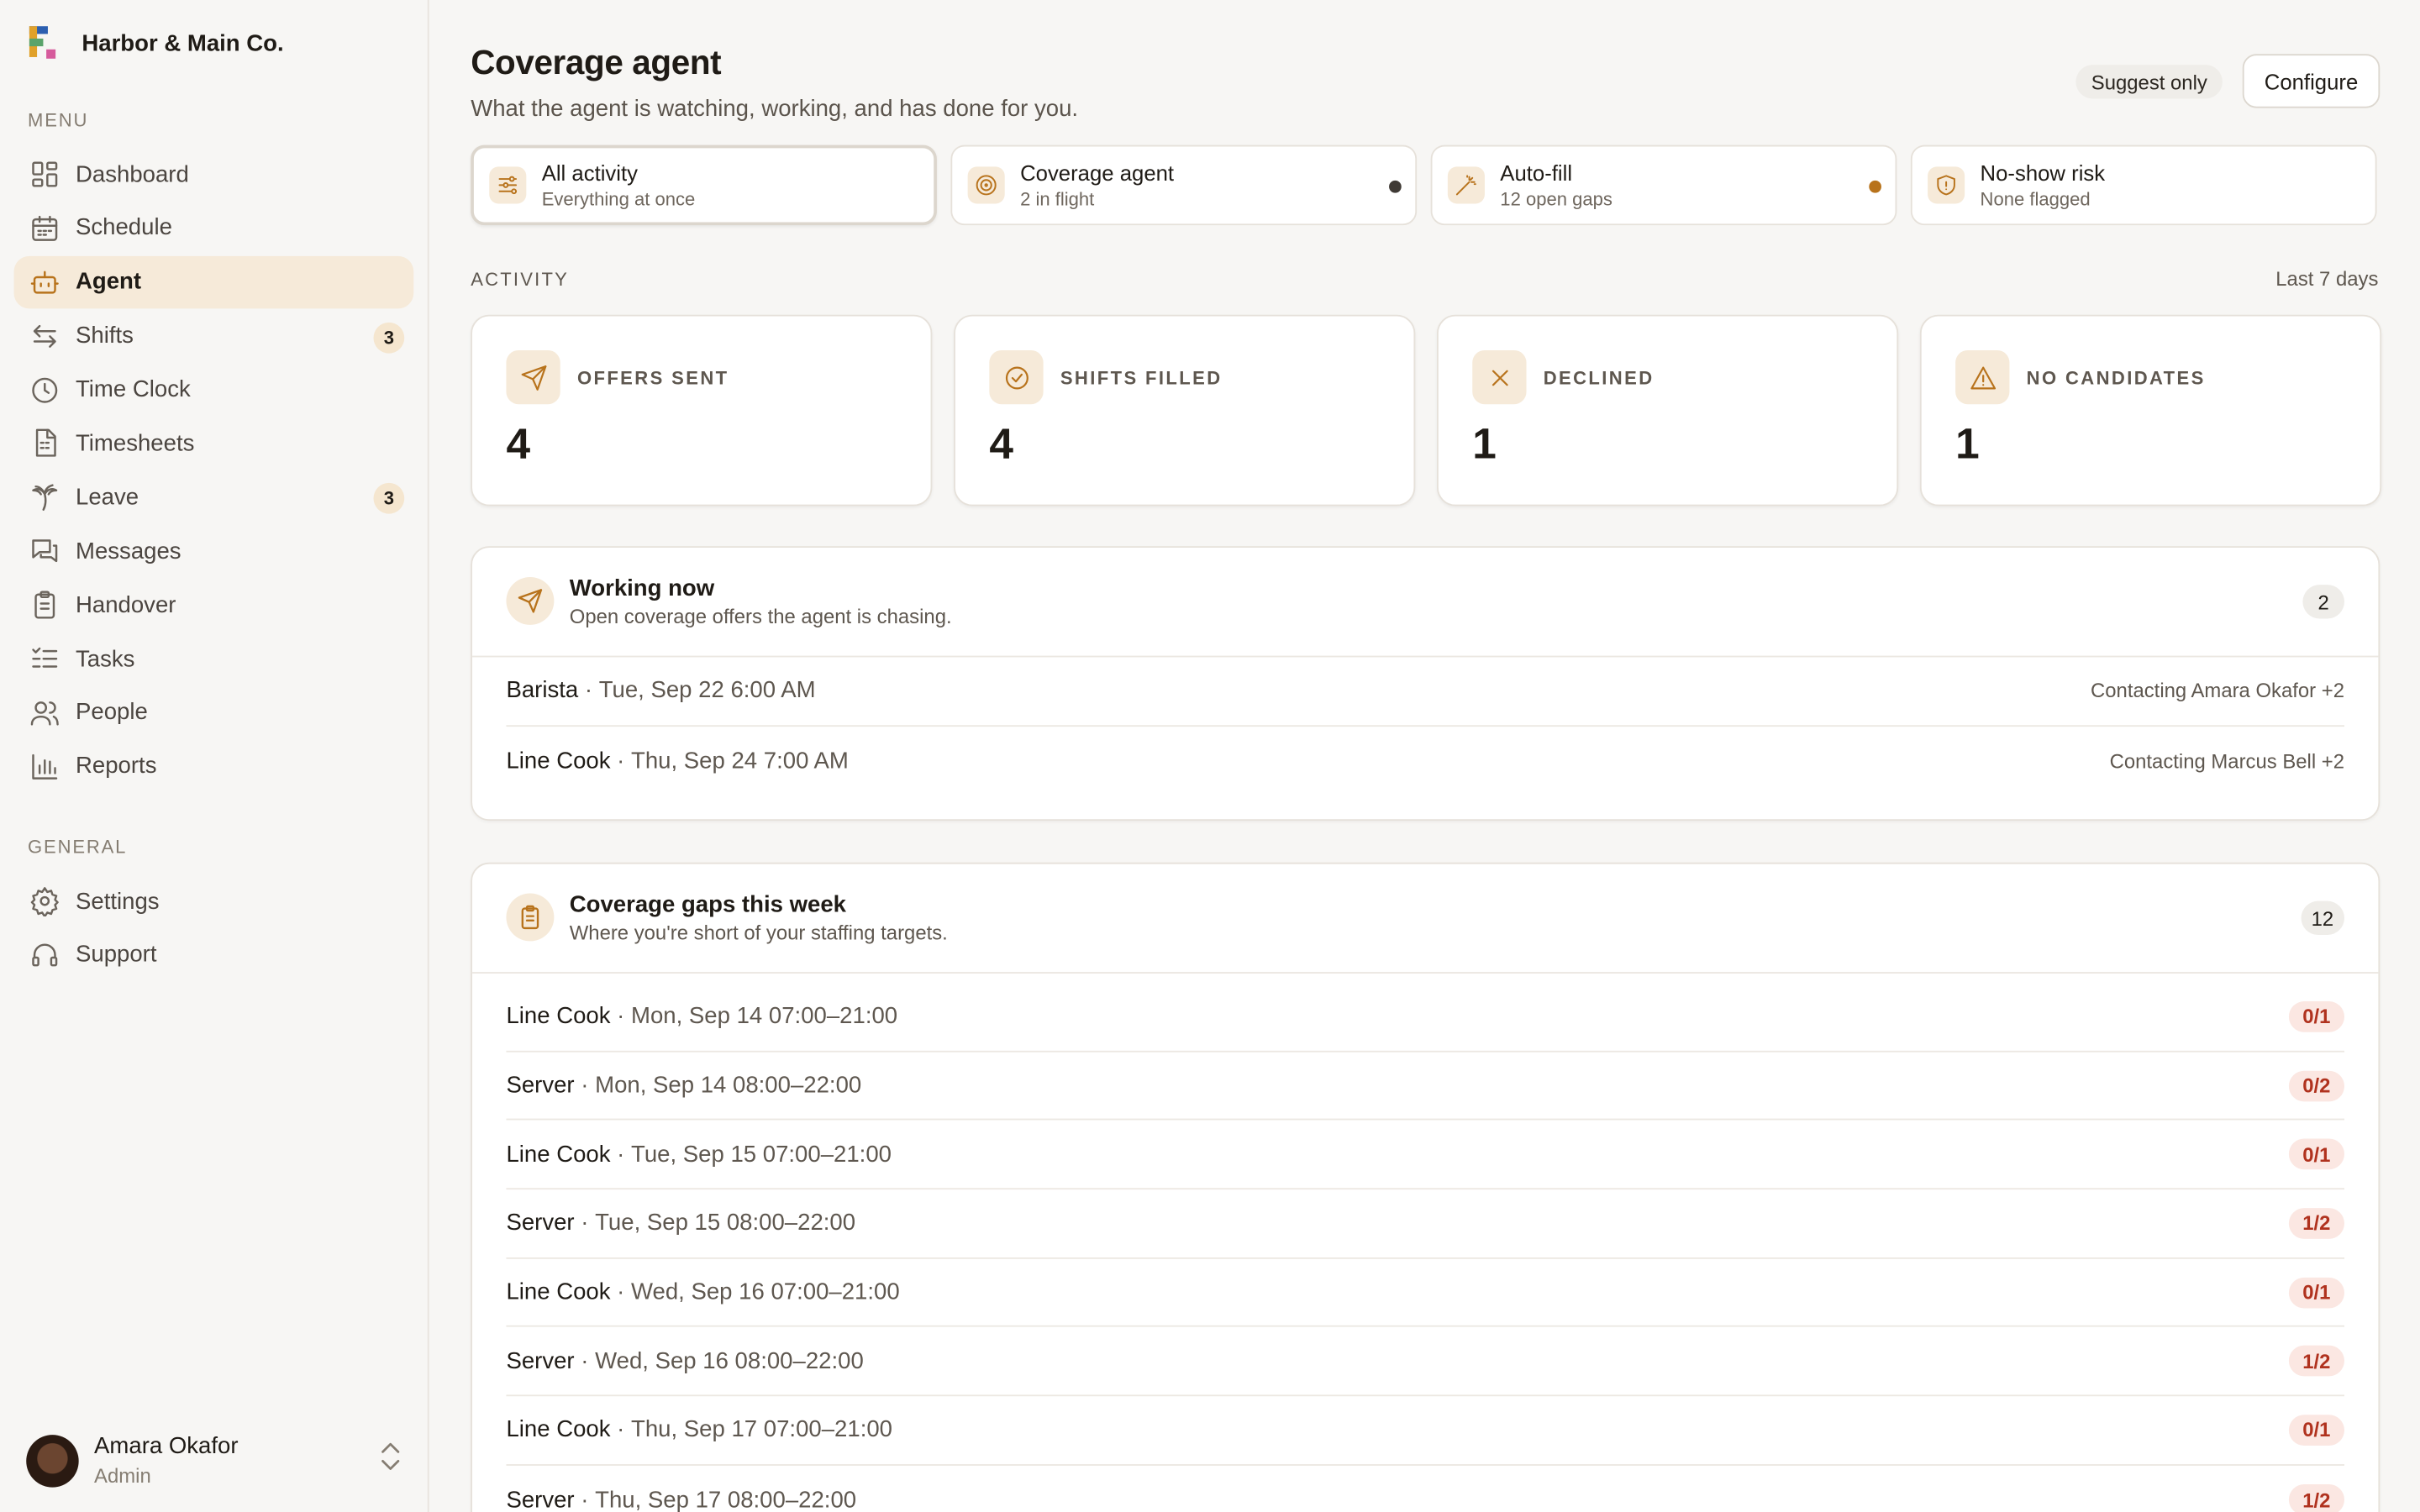 This screenshot has height=1512, width=2420. Describe the element at coordinates (2327, 279) in the screenshot. I see `activity-range: Last 7 days` at that location.